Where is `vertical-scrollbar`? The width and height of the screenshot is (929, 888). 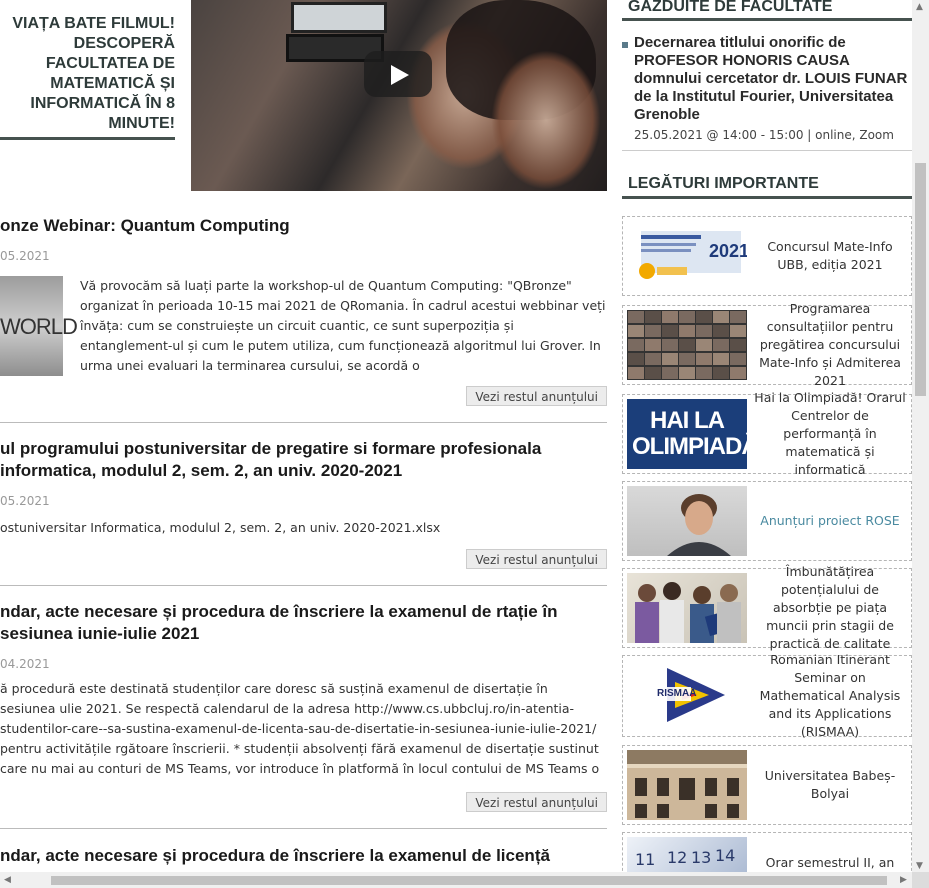 vertical-scrollbar is located at coordinates (920, 436).